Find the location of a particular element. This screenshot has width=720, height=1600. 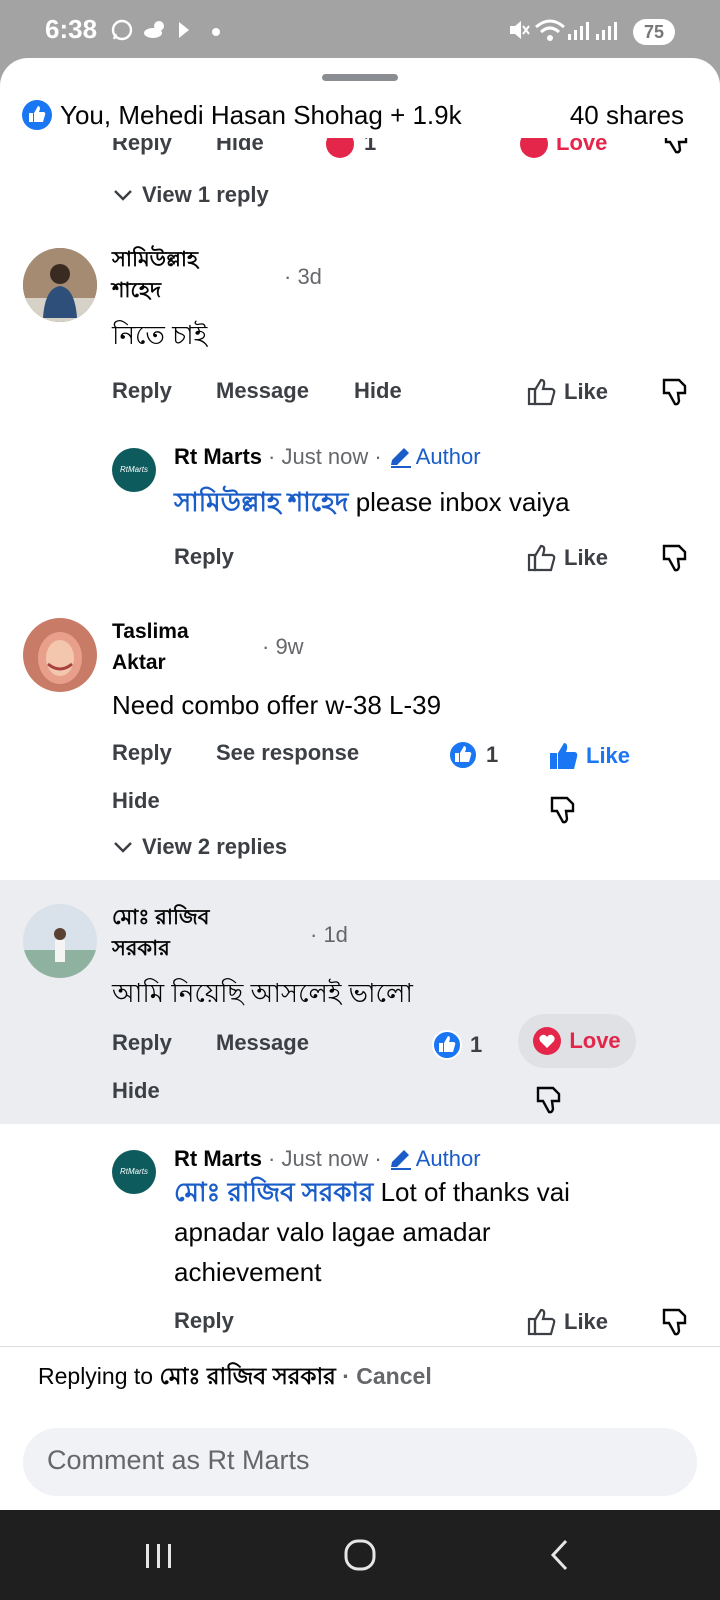

comment-text: আমি নিয়েছি আসলেই ভালো is located at coordinates (262, 993).